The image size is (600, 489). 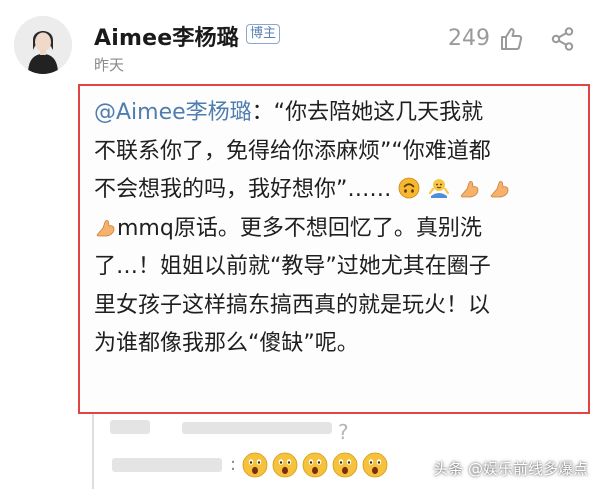 What do you see at coordinates (292, 151) in the screenshot?
I see `quote-line-2: 不联系你了，免得给你添麻烦”“你难道都` at bounding box center [292, 151].